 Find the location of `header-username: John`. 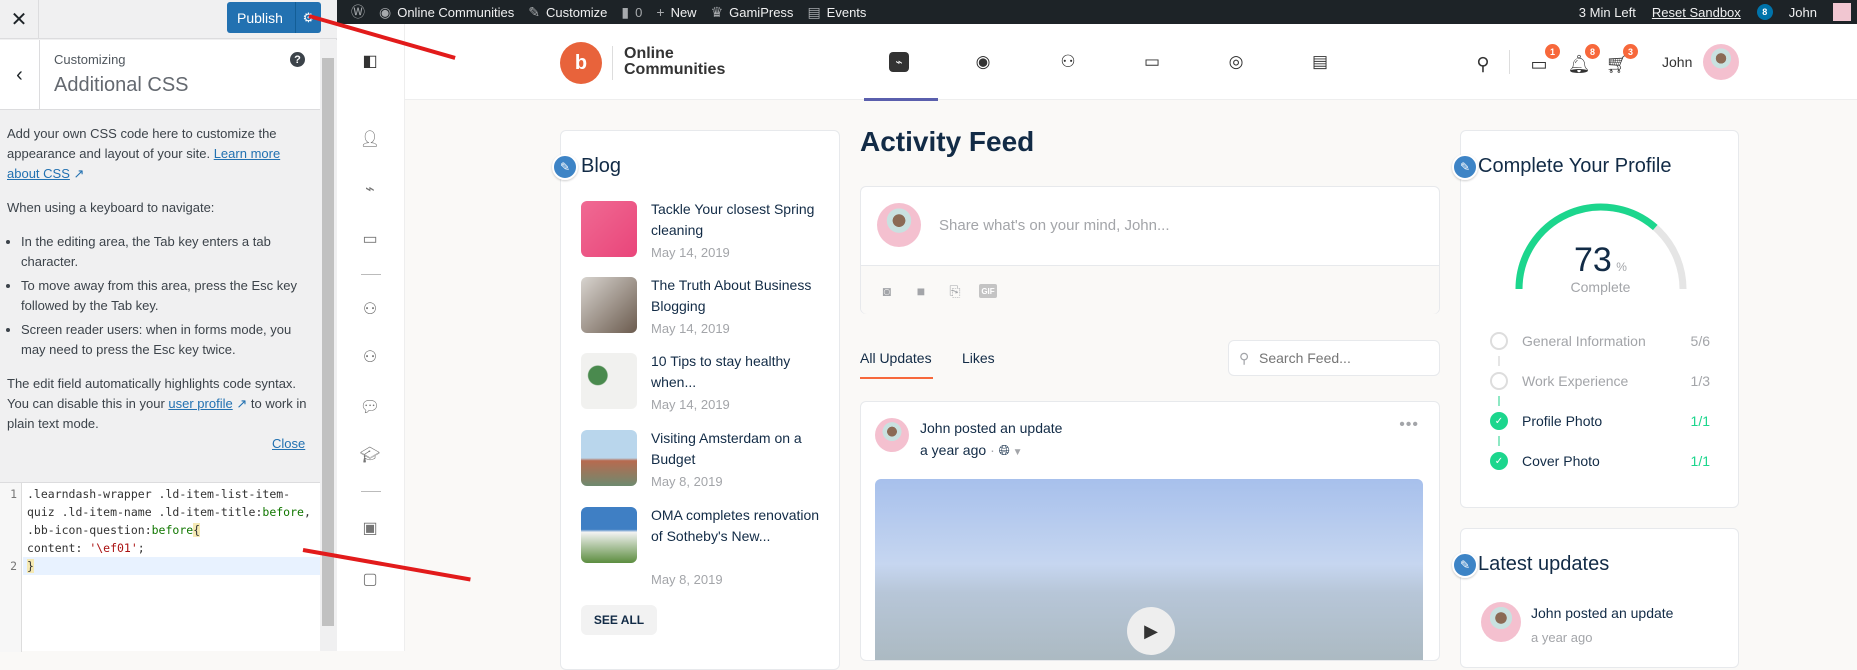

header-username: John is located at coordinates (1677, 62).